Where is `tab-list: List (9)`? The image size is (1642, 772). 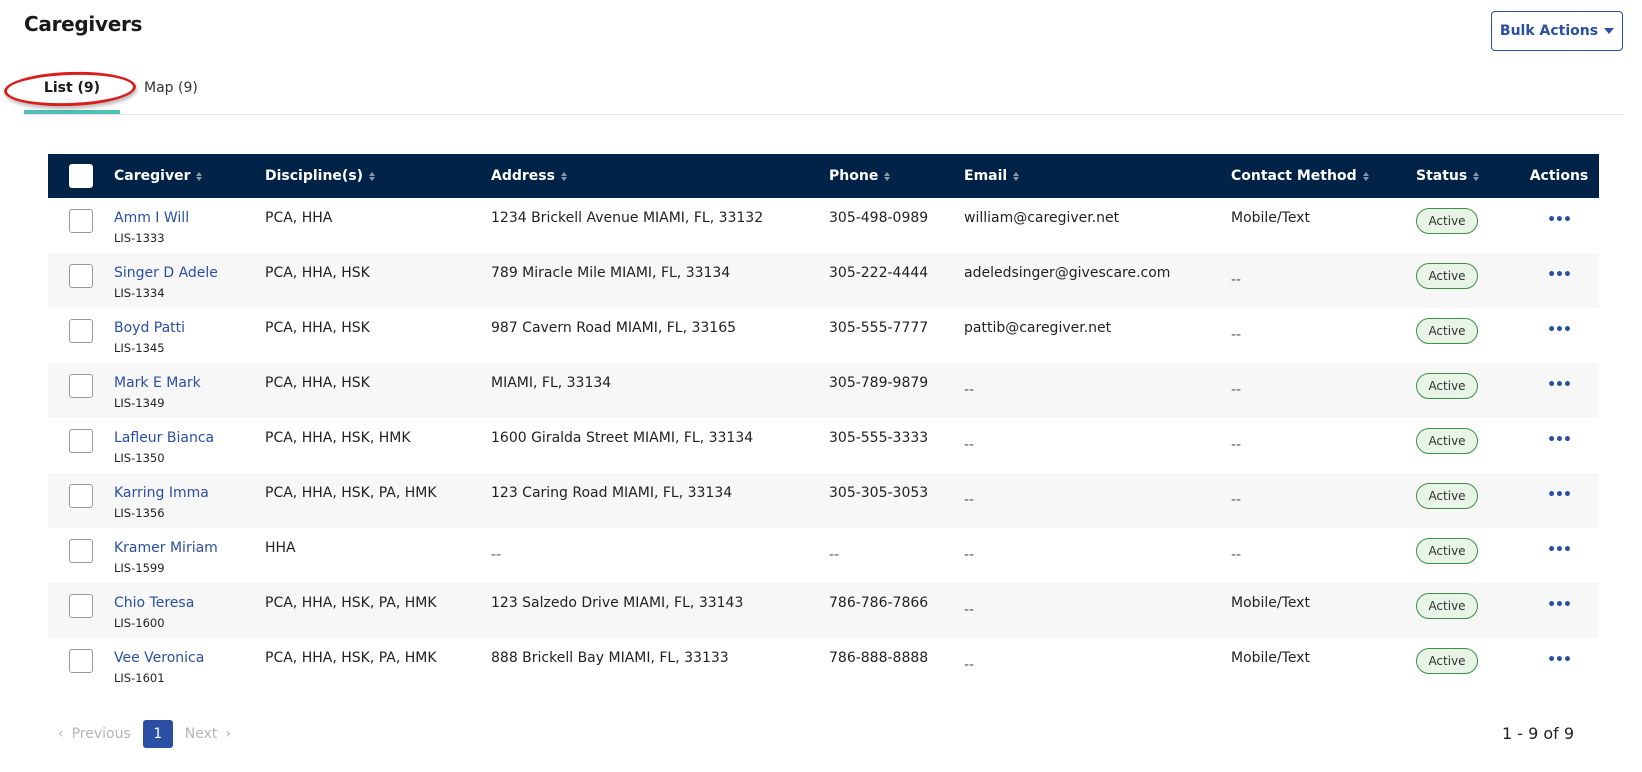 tab-list: List (9) is located at coordinates (72, 88).